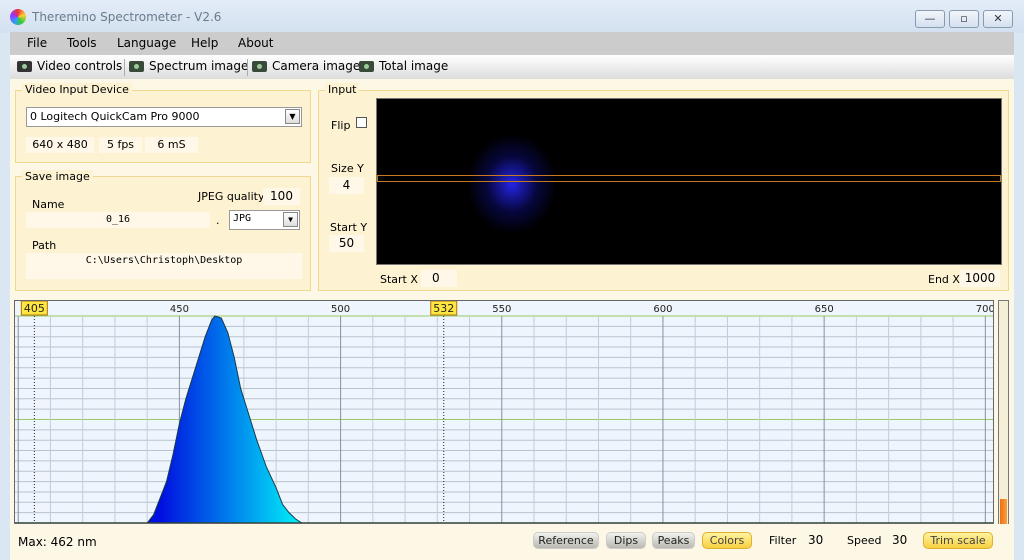  What do you see at coordinates (824, 309) in the screenshot?
I see `x-tick-label: 650` at bounding box center [824, 309].